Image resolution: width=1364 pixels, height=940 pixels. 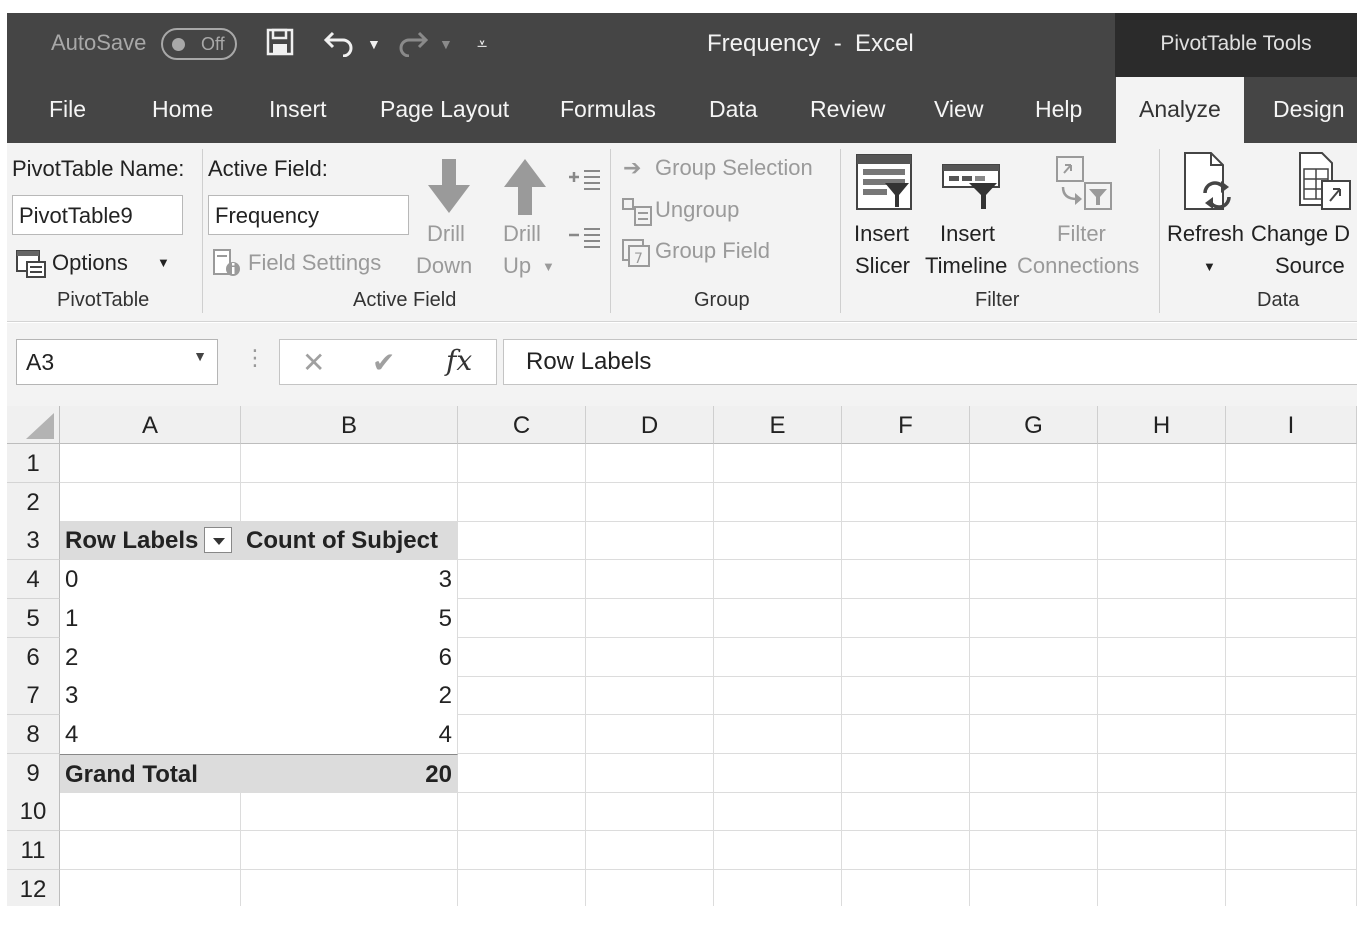 I want to click on tab-insert: Insert, so click(x=298, y=109).